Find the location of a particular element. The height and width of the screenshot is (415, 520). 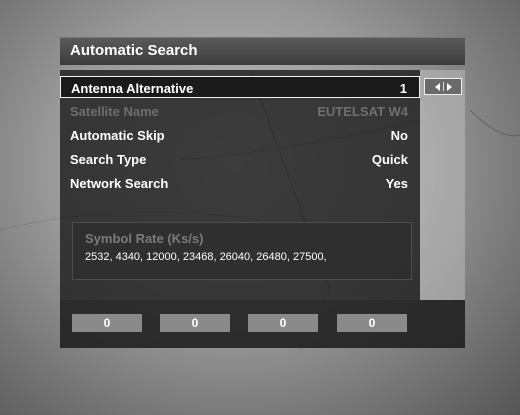

title-bar: Automatic Search is located at coordinates (262, 51).